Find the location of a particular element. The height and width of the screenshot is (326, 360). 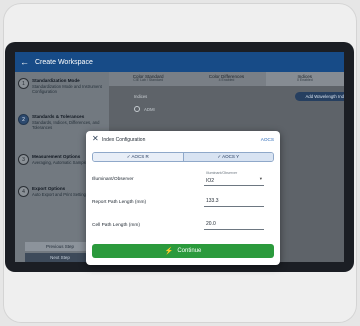

index-segmented-control: ✓ AOCS R ✓ AOCS Y is located at coordinates (183, 157).